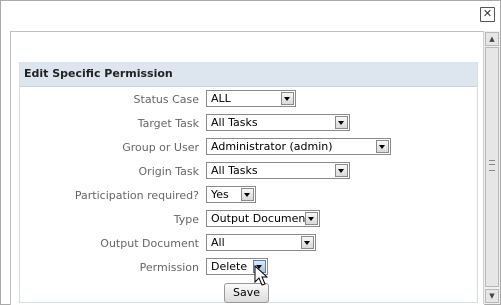 The height and width of the screenshot is (305, 501). I want to click on scroll-thumb, so click(492, 167).